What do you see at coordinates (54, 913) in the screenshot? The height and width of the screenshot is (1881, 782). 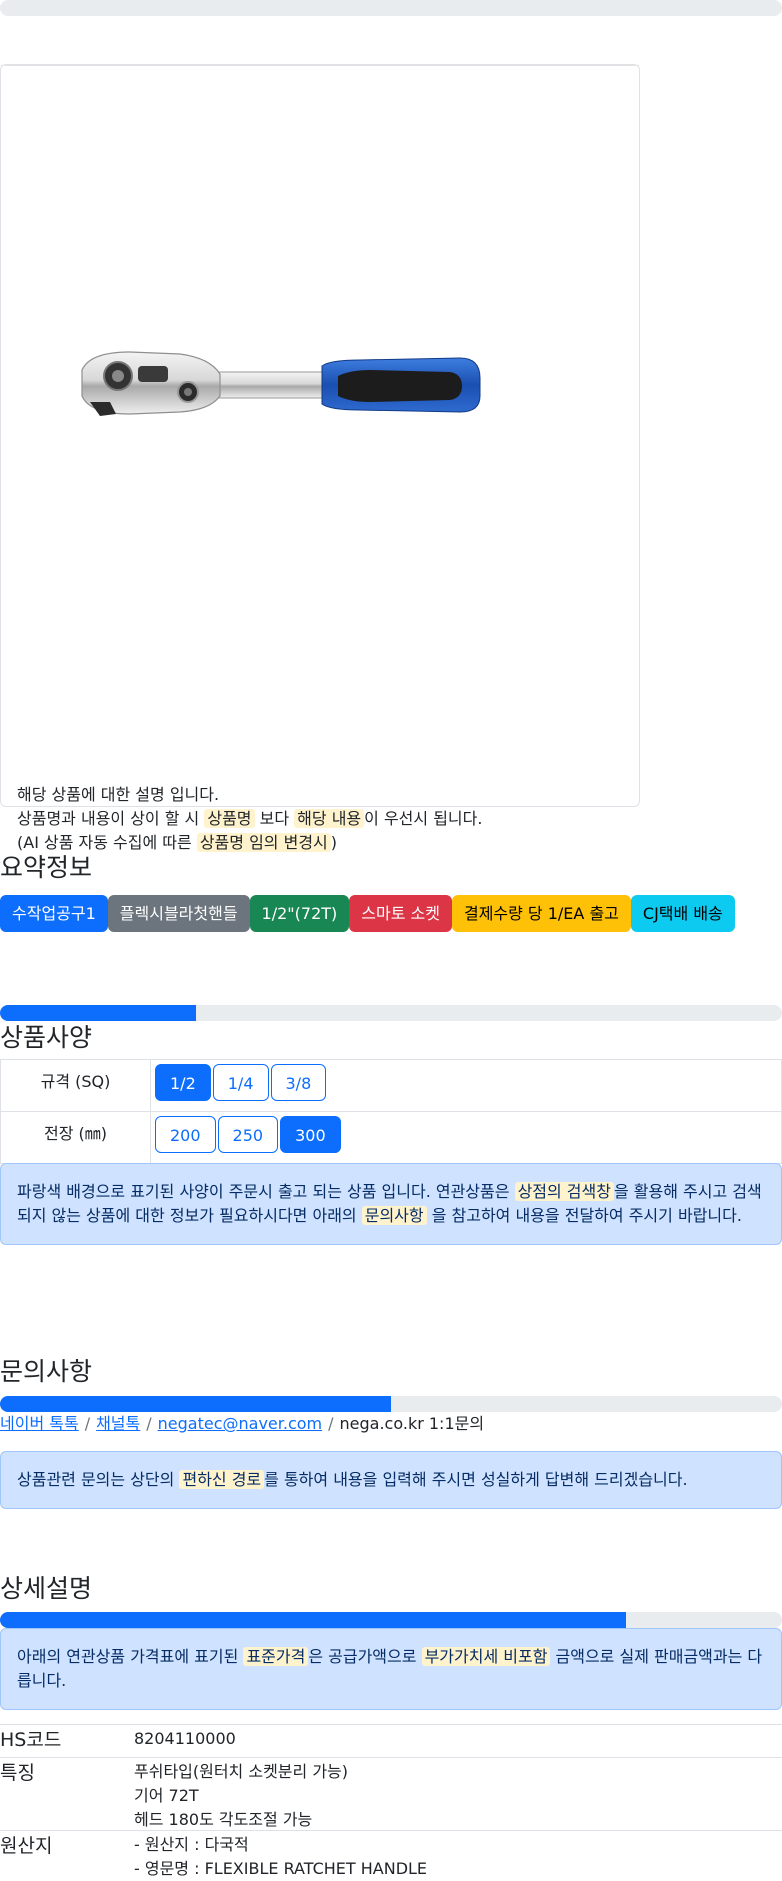 I see `badge-category: 수작업공구1` at bounding box center [54, 913].